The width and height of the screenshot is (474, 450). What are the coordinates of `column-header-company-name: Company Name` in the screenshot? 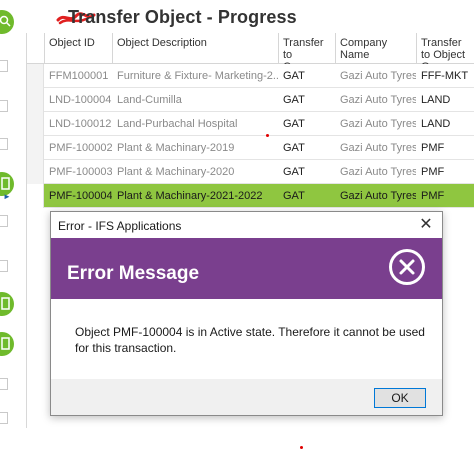 It's located at (375, 48).